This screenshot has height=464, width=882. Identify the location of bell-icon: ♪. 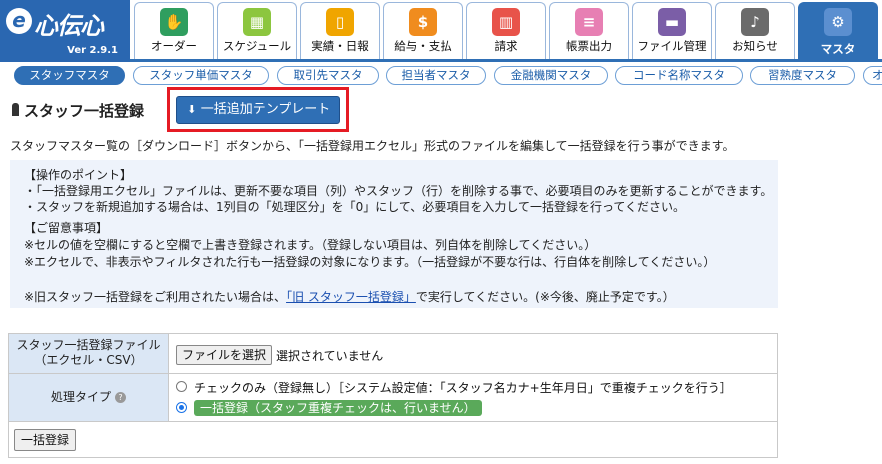
(755, 22).